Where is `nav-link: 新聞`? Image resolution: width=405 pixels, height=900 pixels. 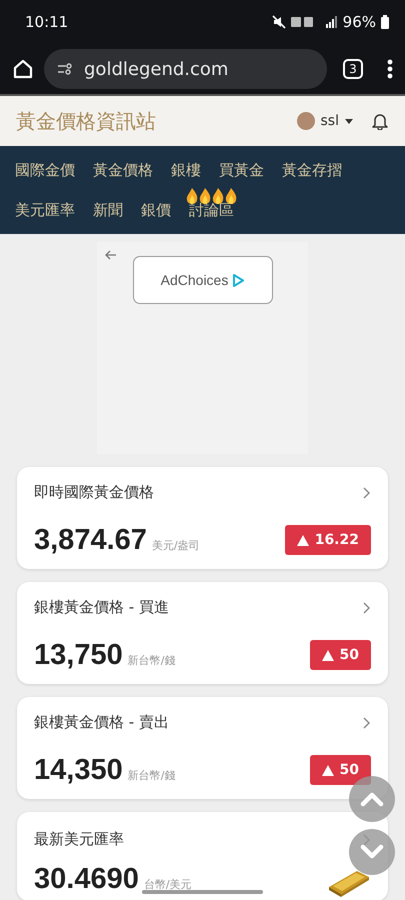
nav-link: 新聞 is located at coordinates (108, 210).